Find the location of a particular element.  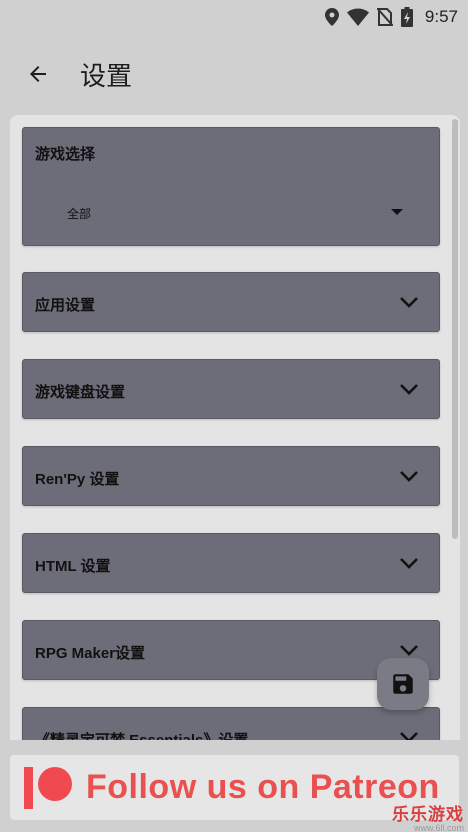

battery-charging-icon is located at coordinates (406, 17).